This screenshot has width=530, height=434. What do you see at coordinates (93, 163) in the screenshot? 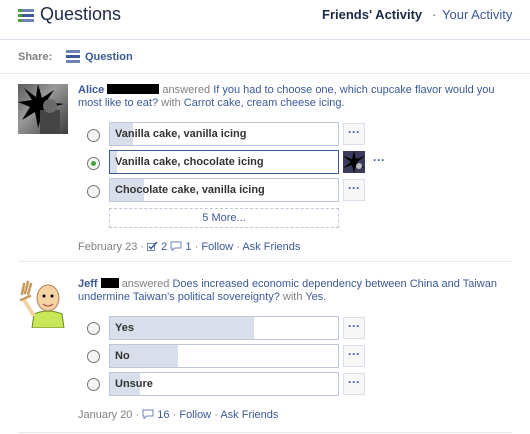
I see `option-radio-selected` at bounding box center [93, 163].